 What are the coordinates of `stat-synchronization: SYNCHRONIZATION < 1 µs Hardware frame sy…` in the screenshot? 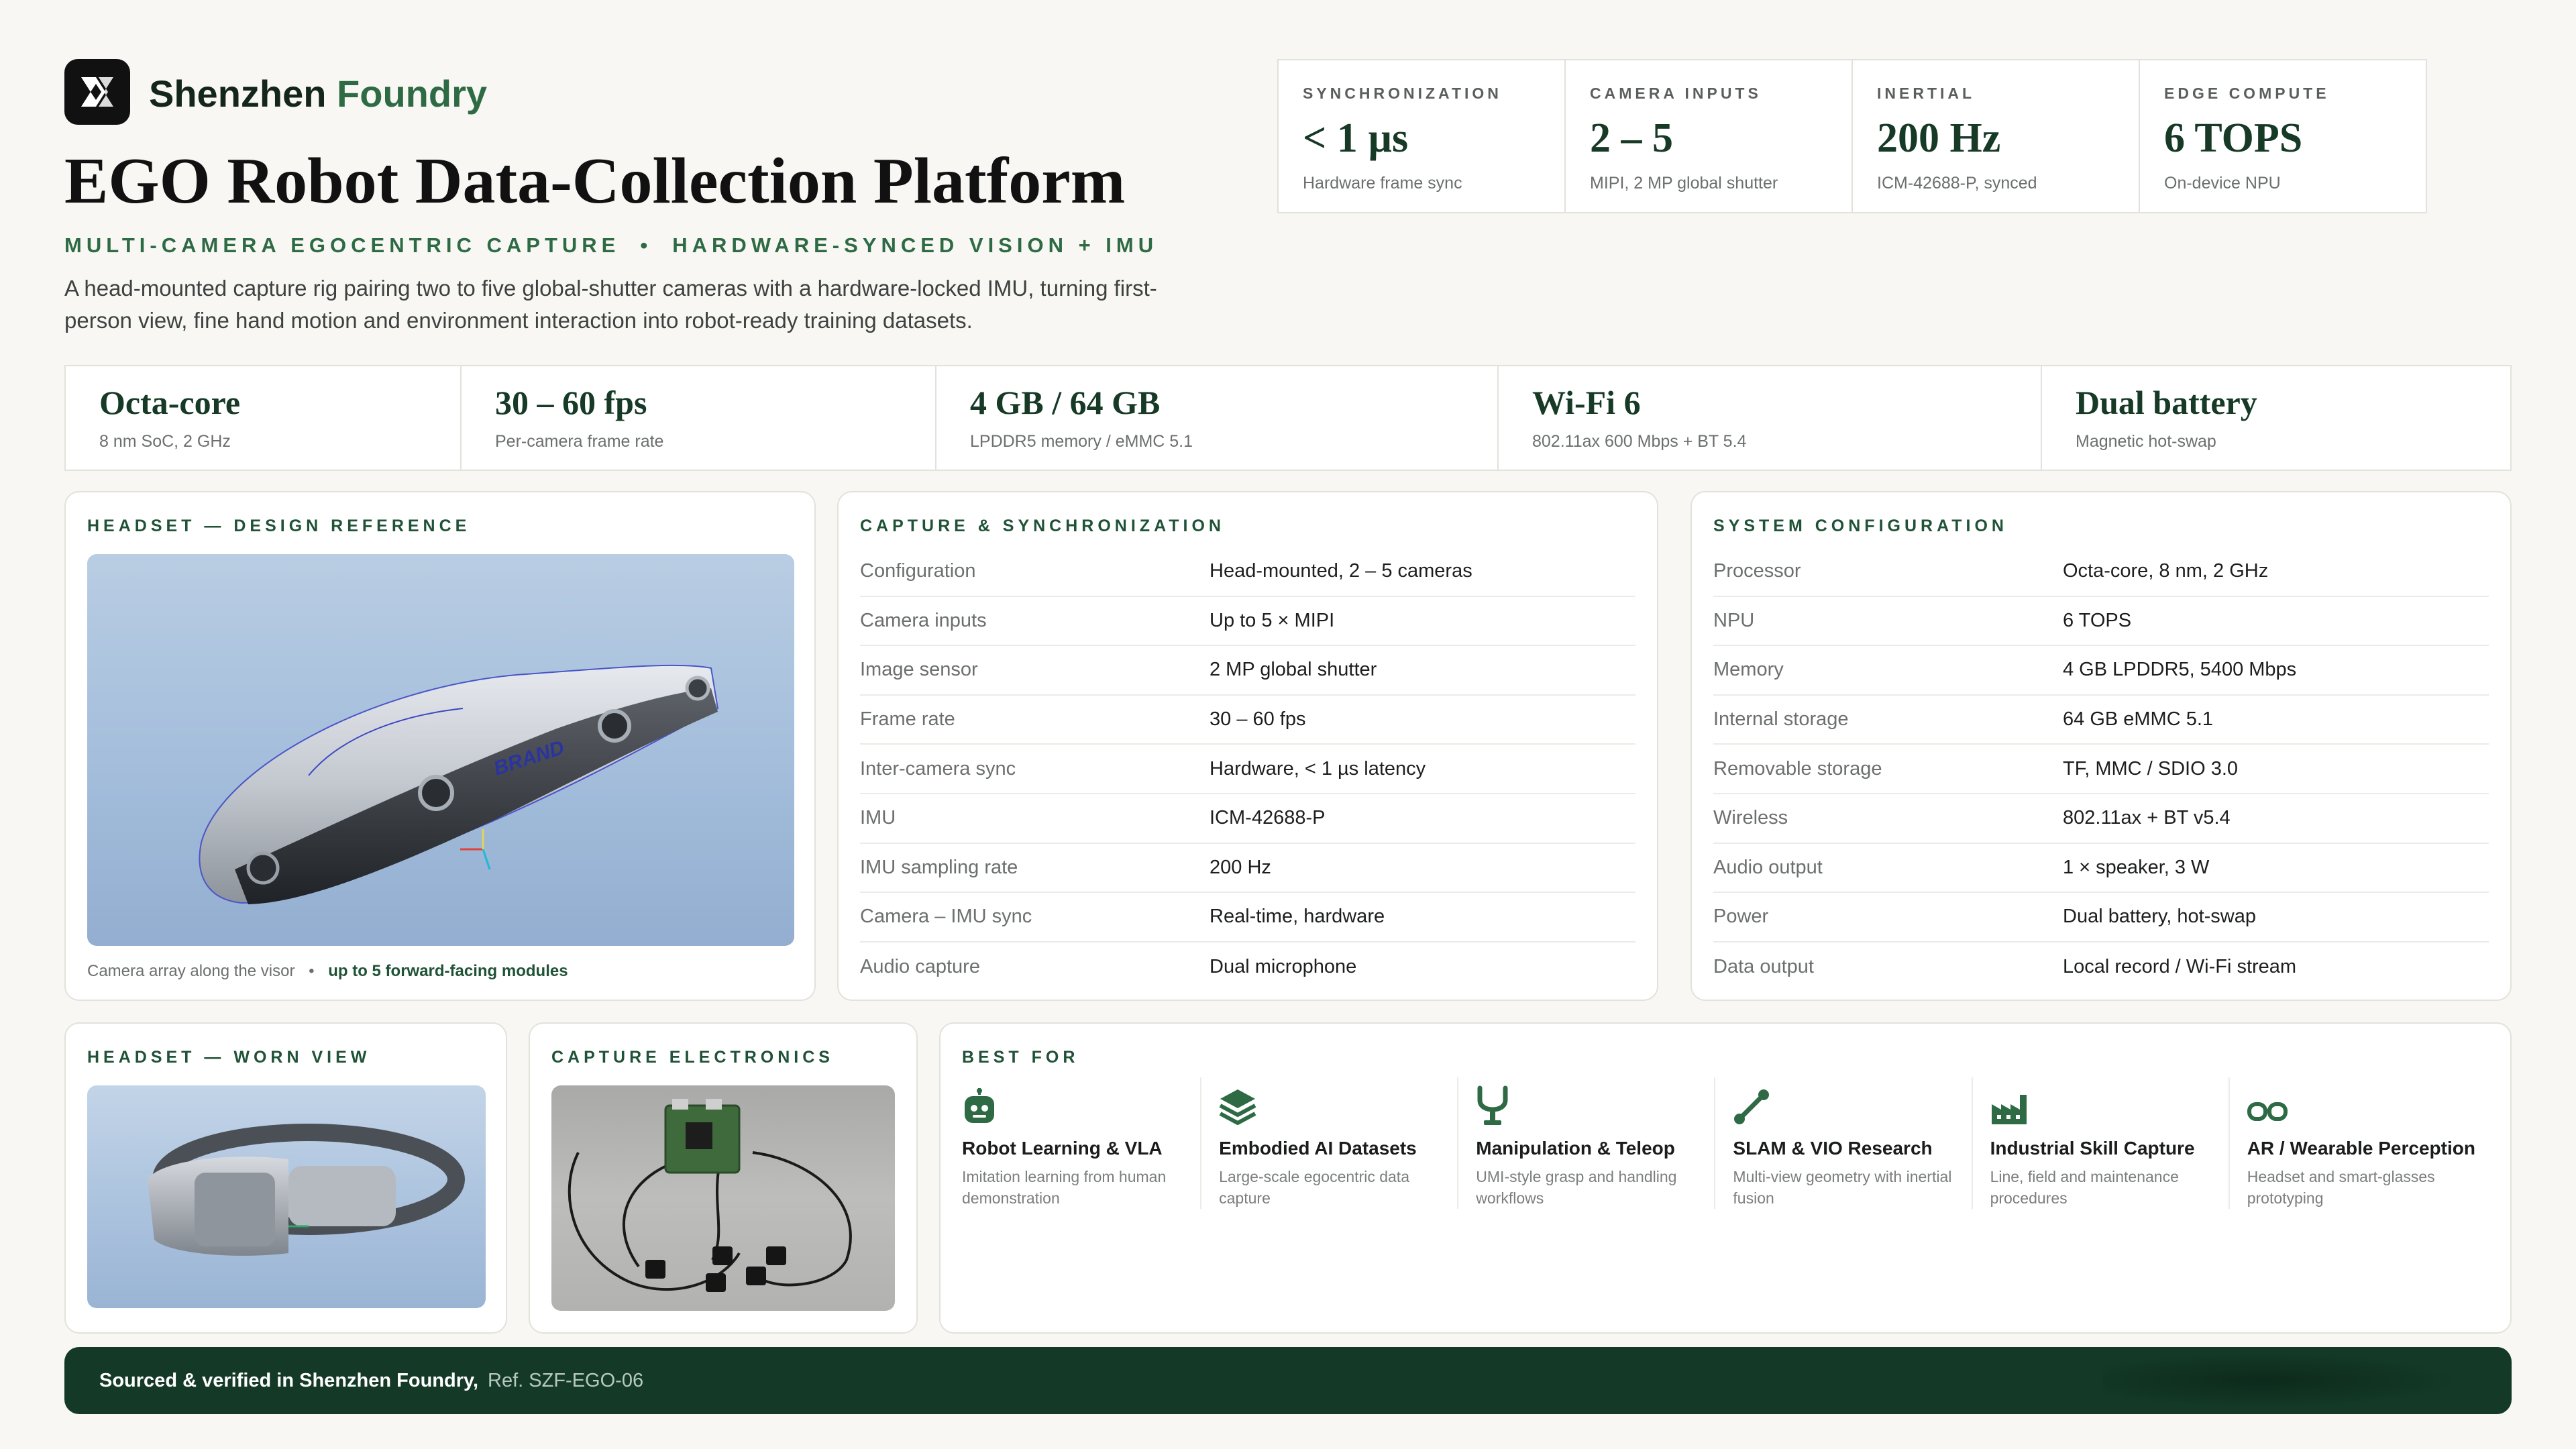 It's located at (1422, 136).